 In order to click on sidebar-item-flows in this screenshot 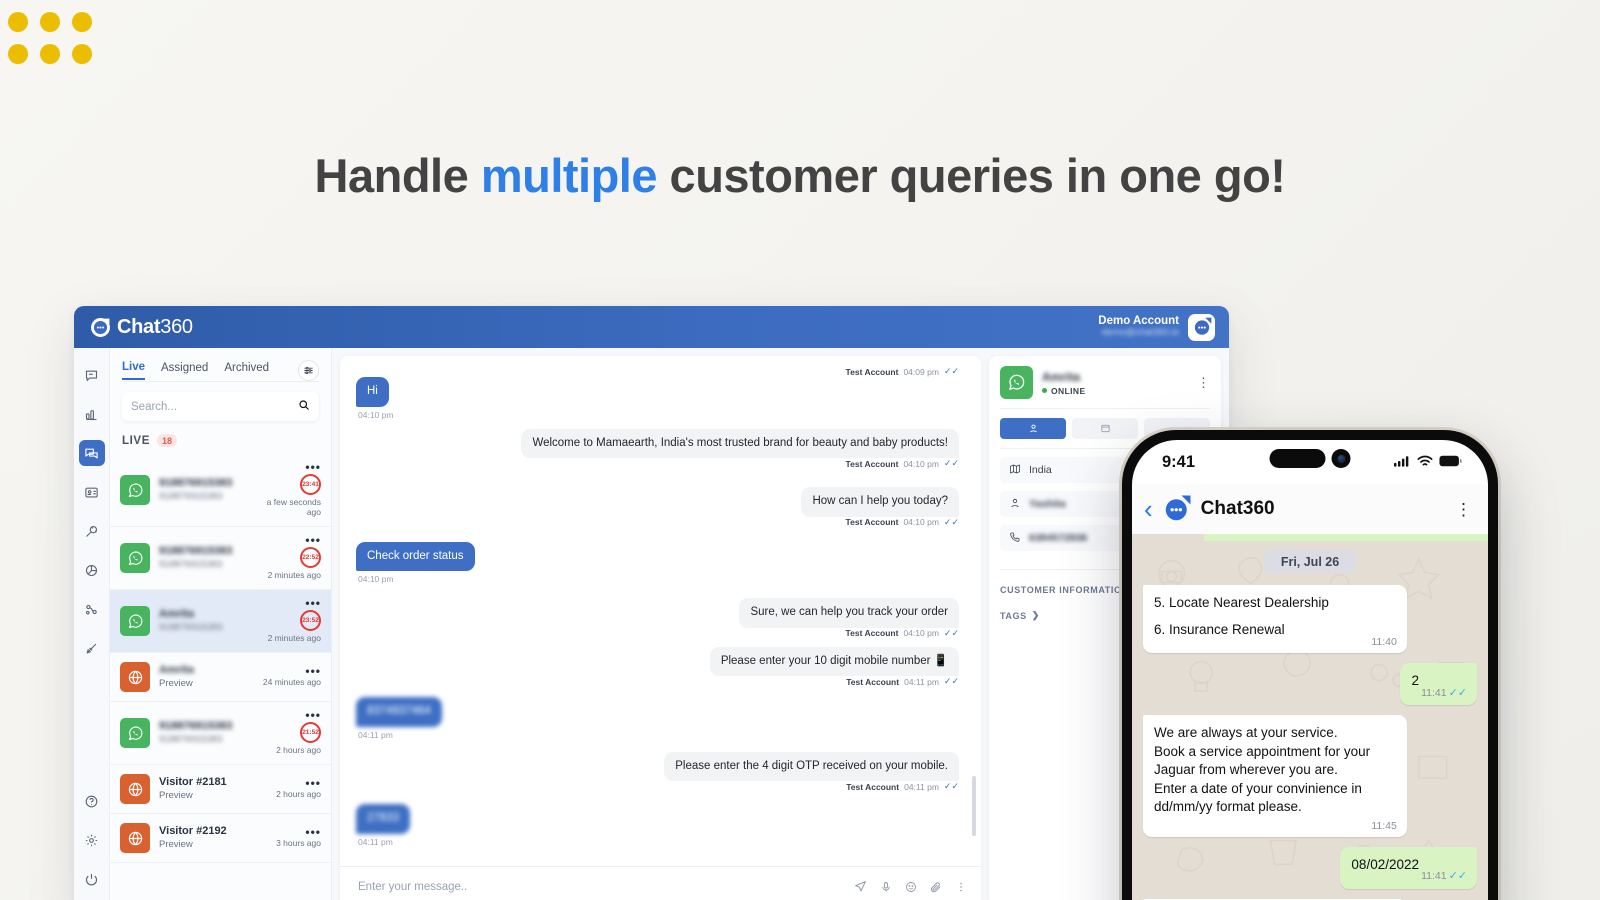, I will do `click(92, 609)`.